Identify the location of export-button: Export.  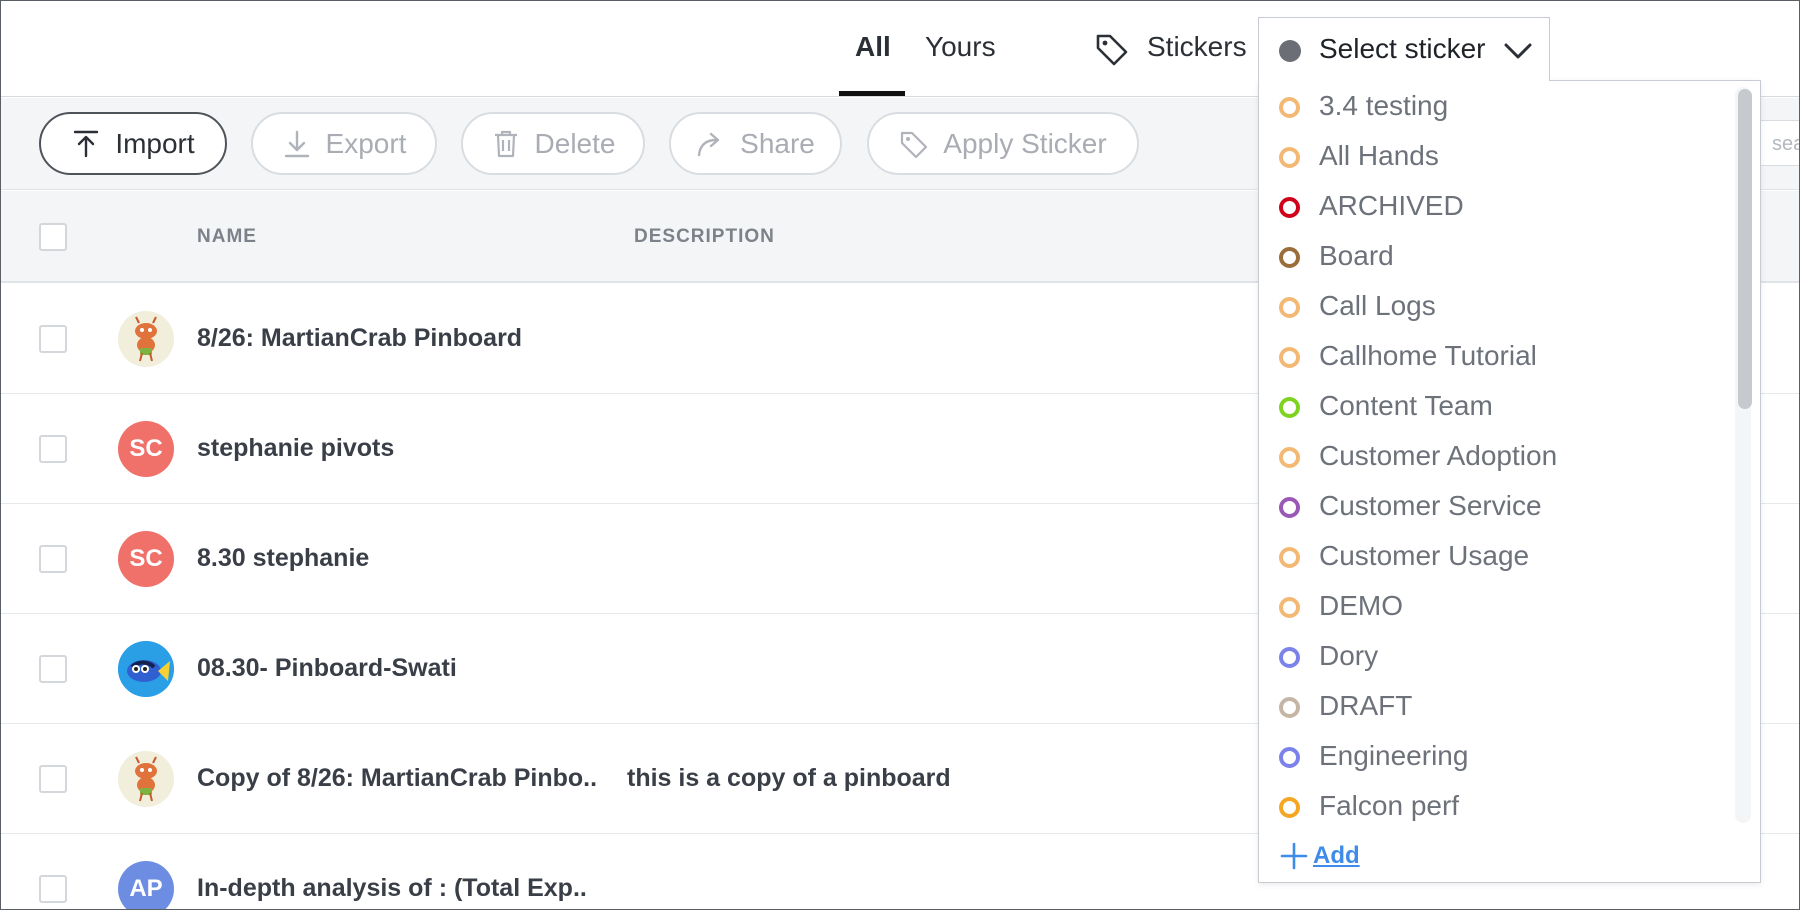
(344, 143).